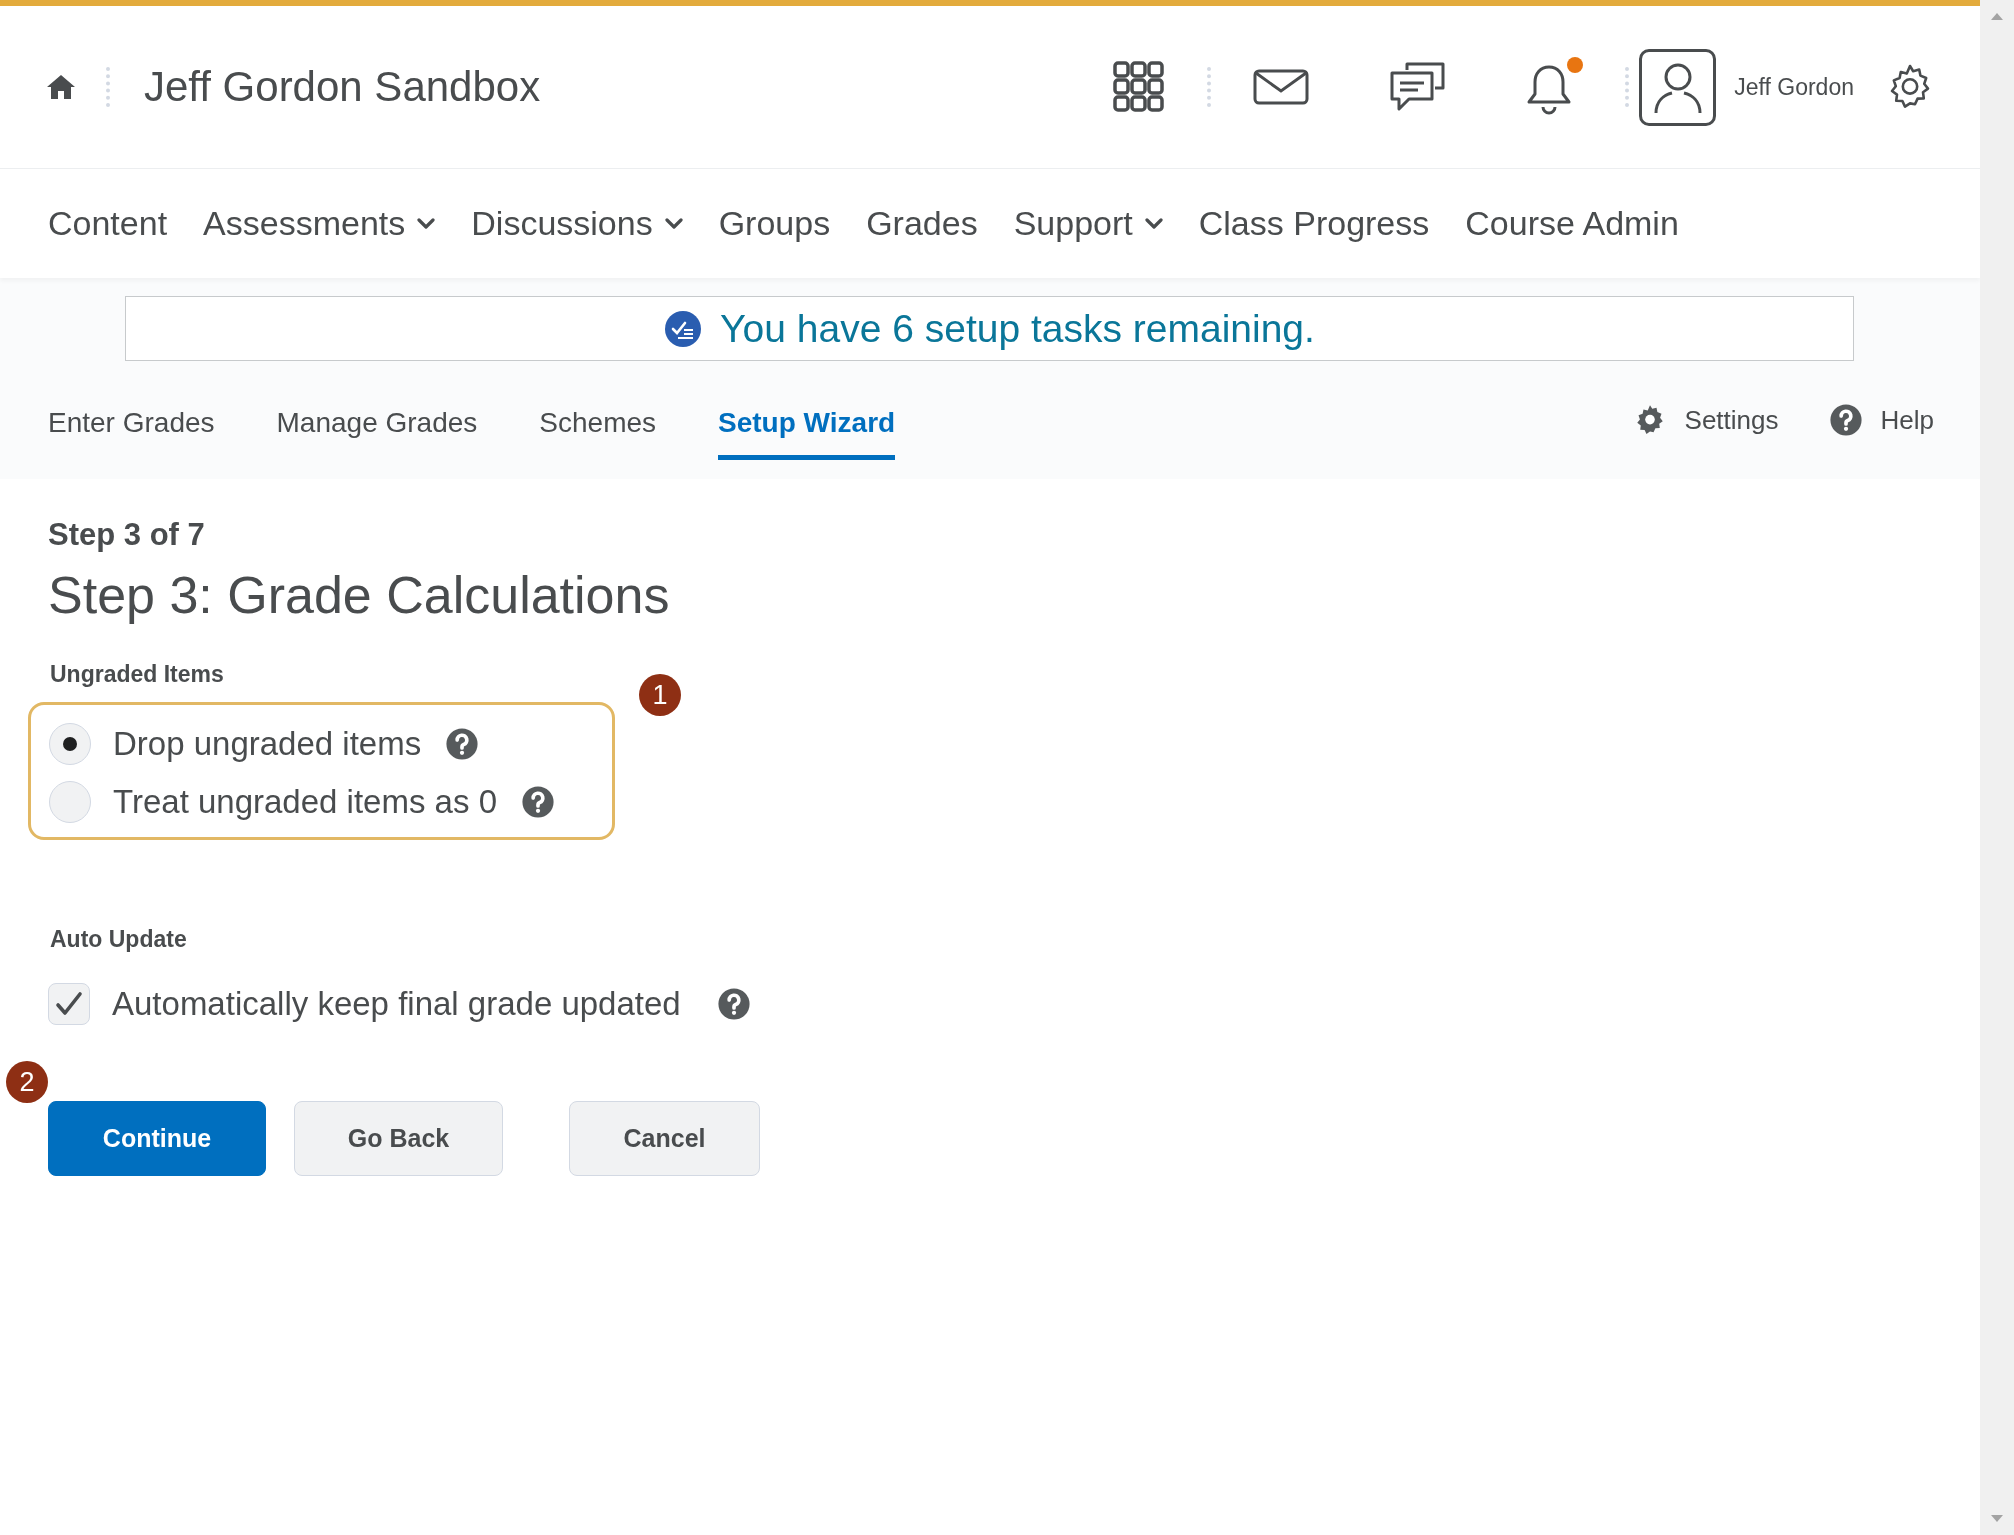 The image size is (2014, 1535). I want to click on tab: Enter Grades, so click(131, 423).